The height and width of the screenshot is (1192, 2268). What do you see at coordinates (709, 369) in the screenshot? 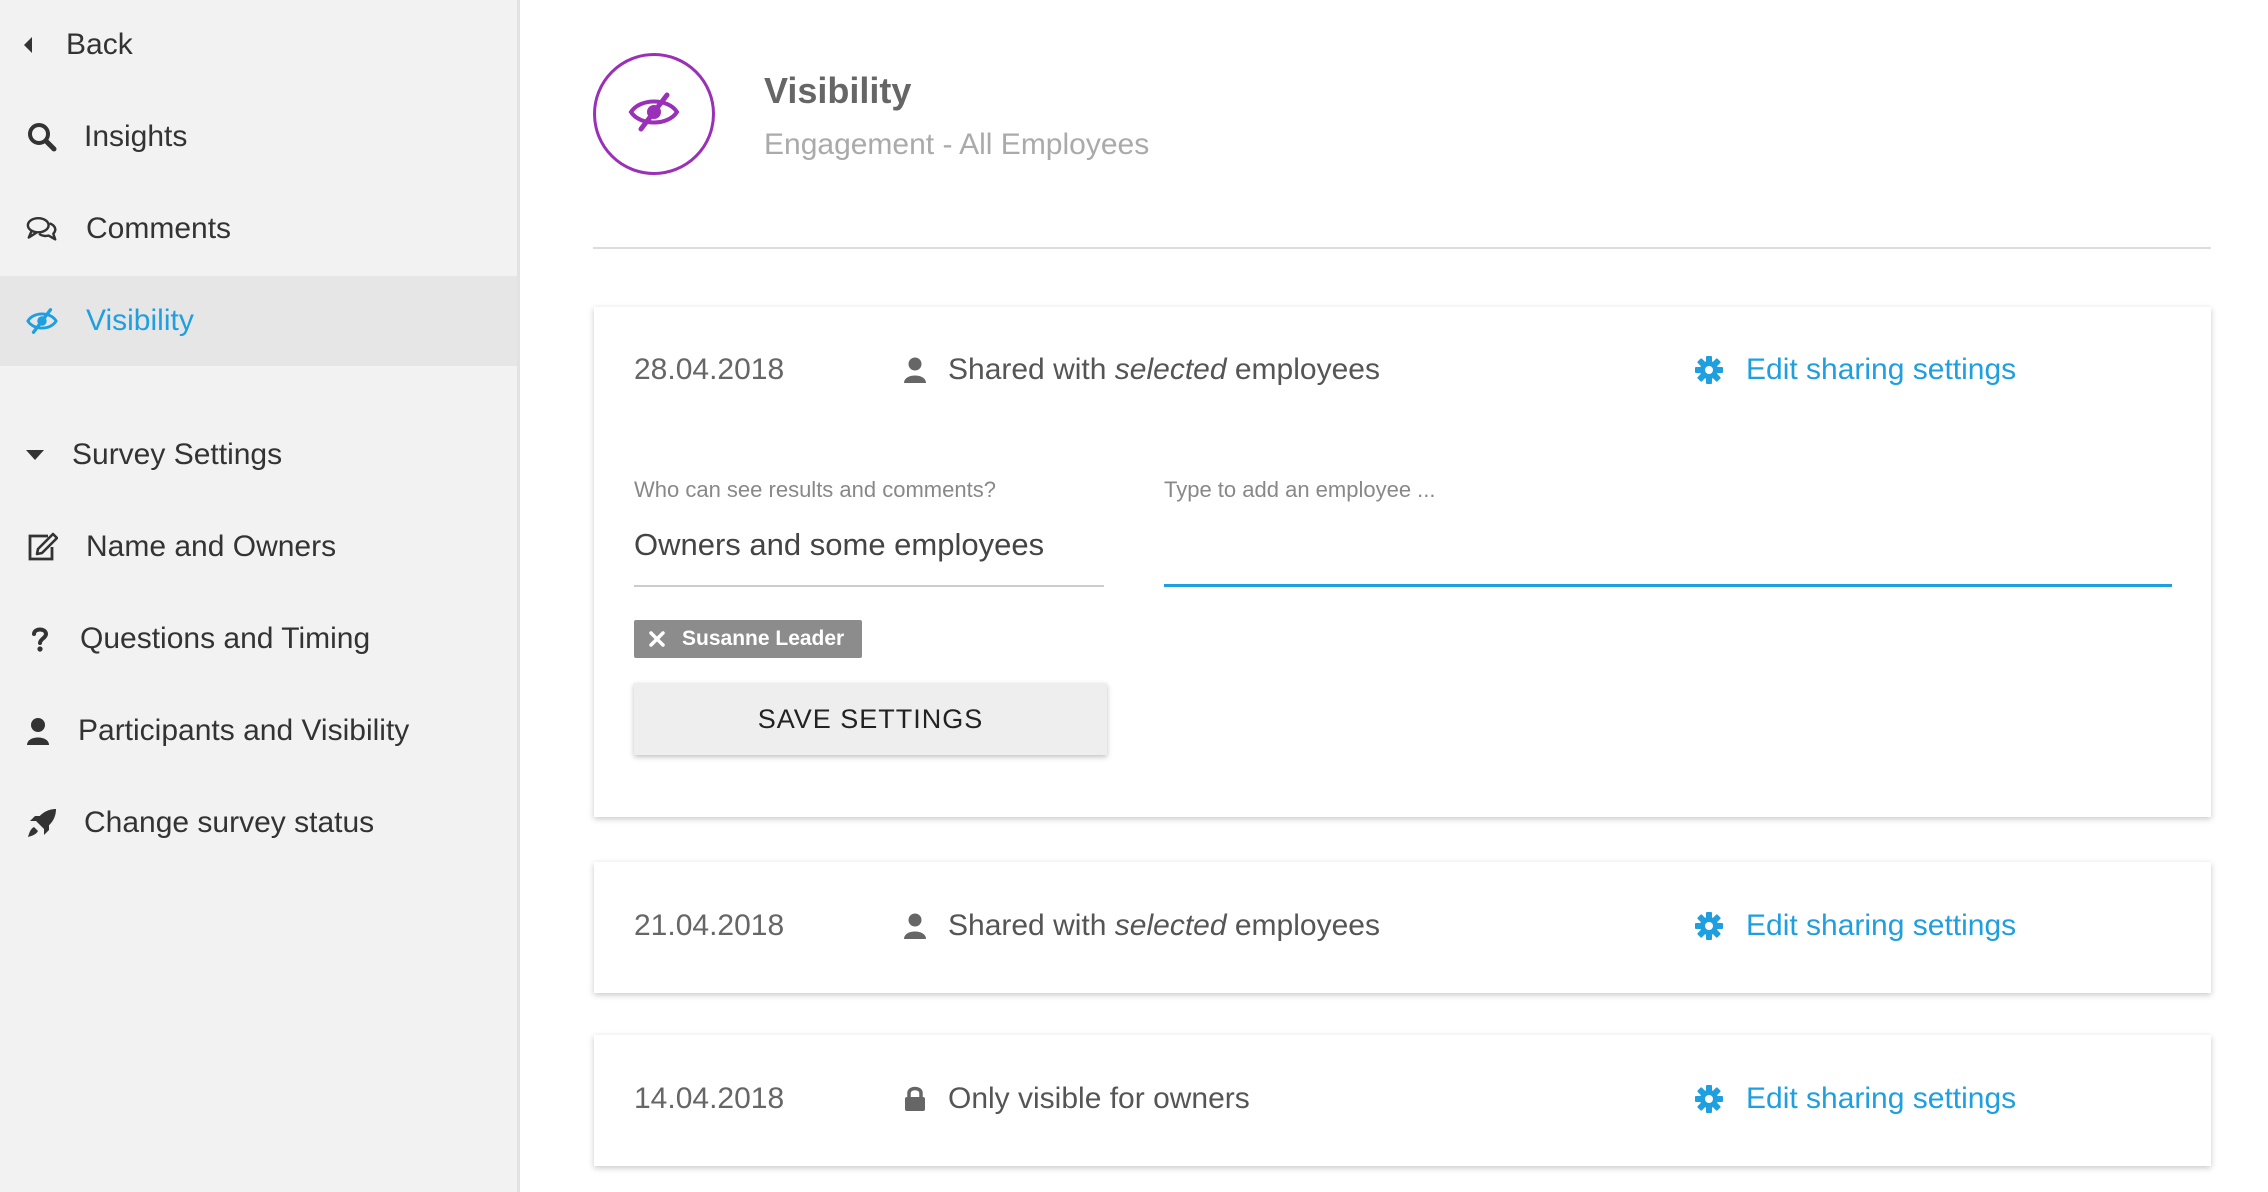
I see `entry-date: 28.04.2018` at bounding box center [709, 369].